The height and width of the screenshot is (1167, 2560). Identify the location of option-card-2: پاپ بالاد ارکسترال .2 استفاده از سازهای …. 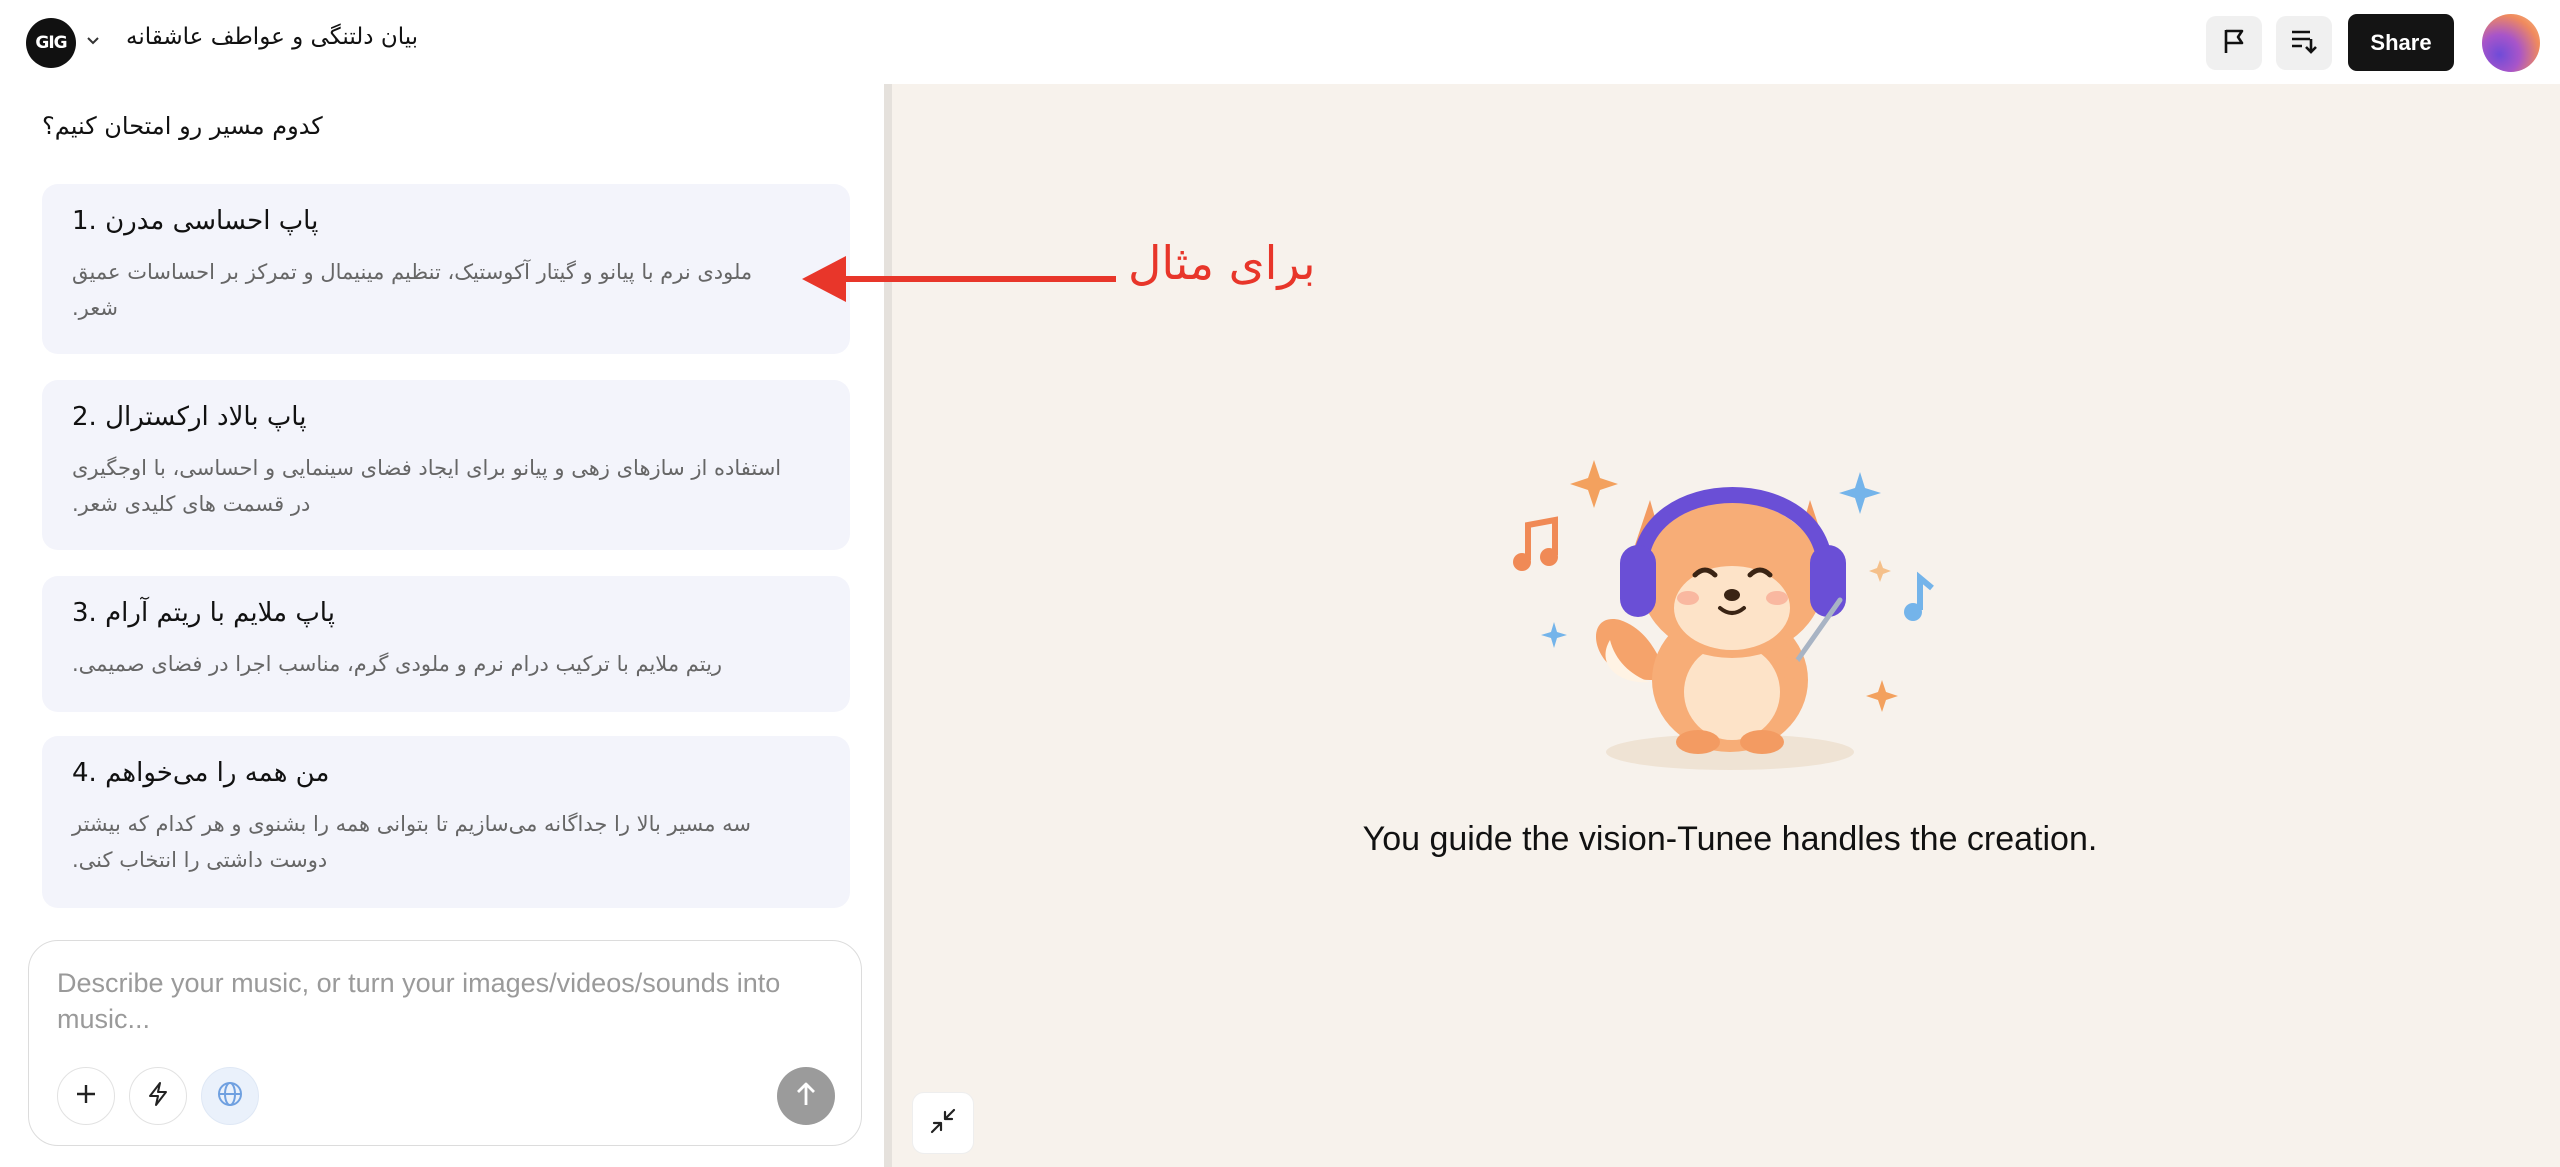
(446, 465).